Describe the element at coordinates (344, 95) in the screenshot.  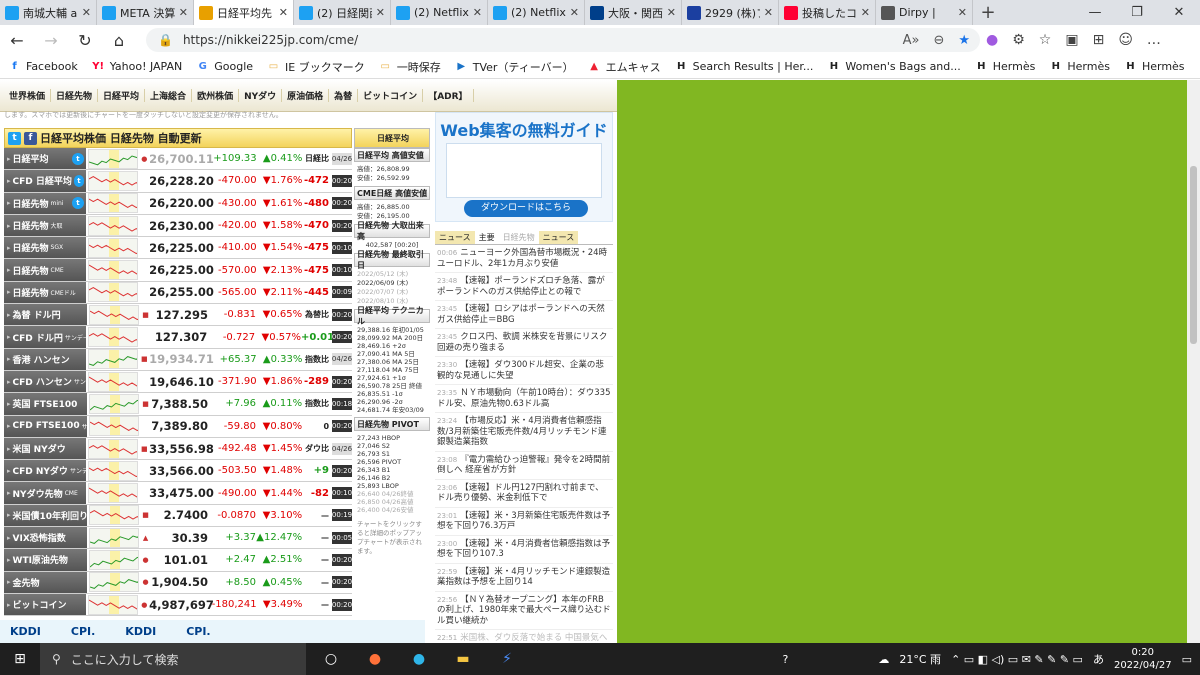
I see `site-nav-item: 為替` at that location.